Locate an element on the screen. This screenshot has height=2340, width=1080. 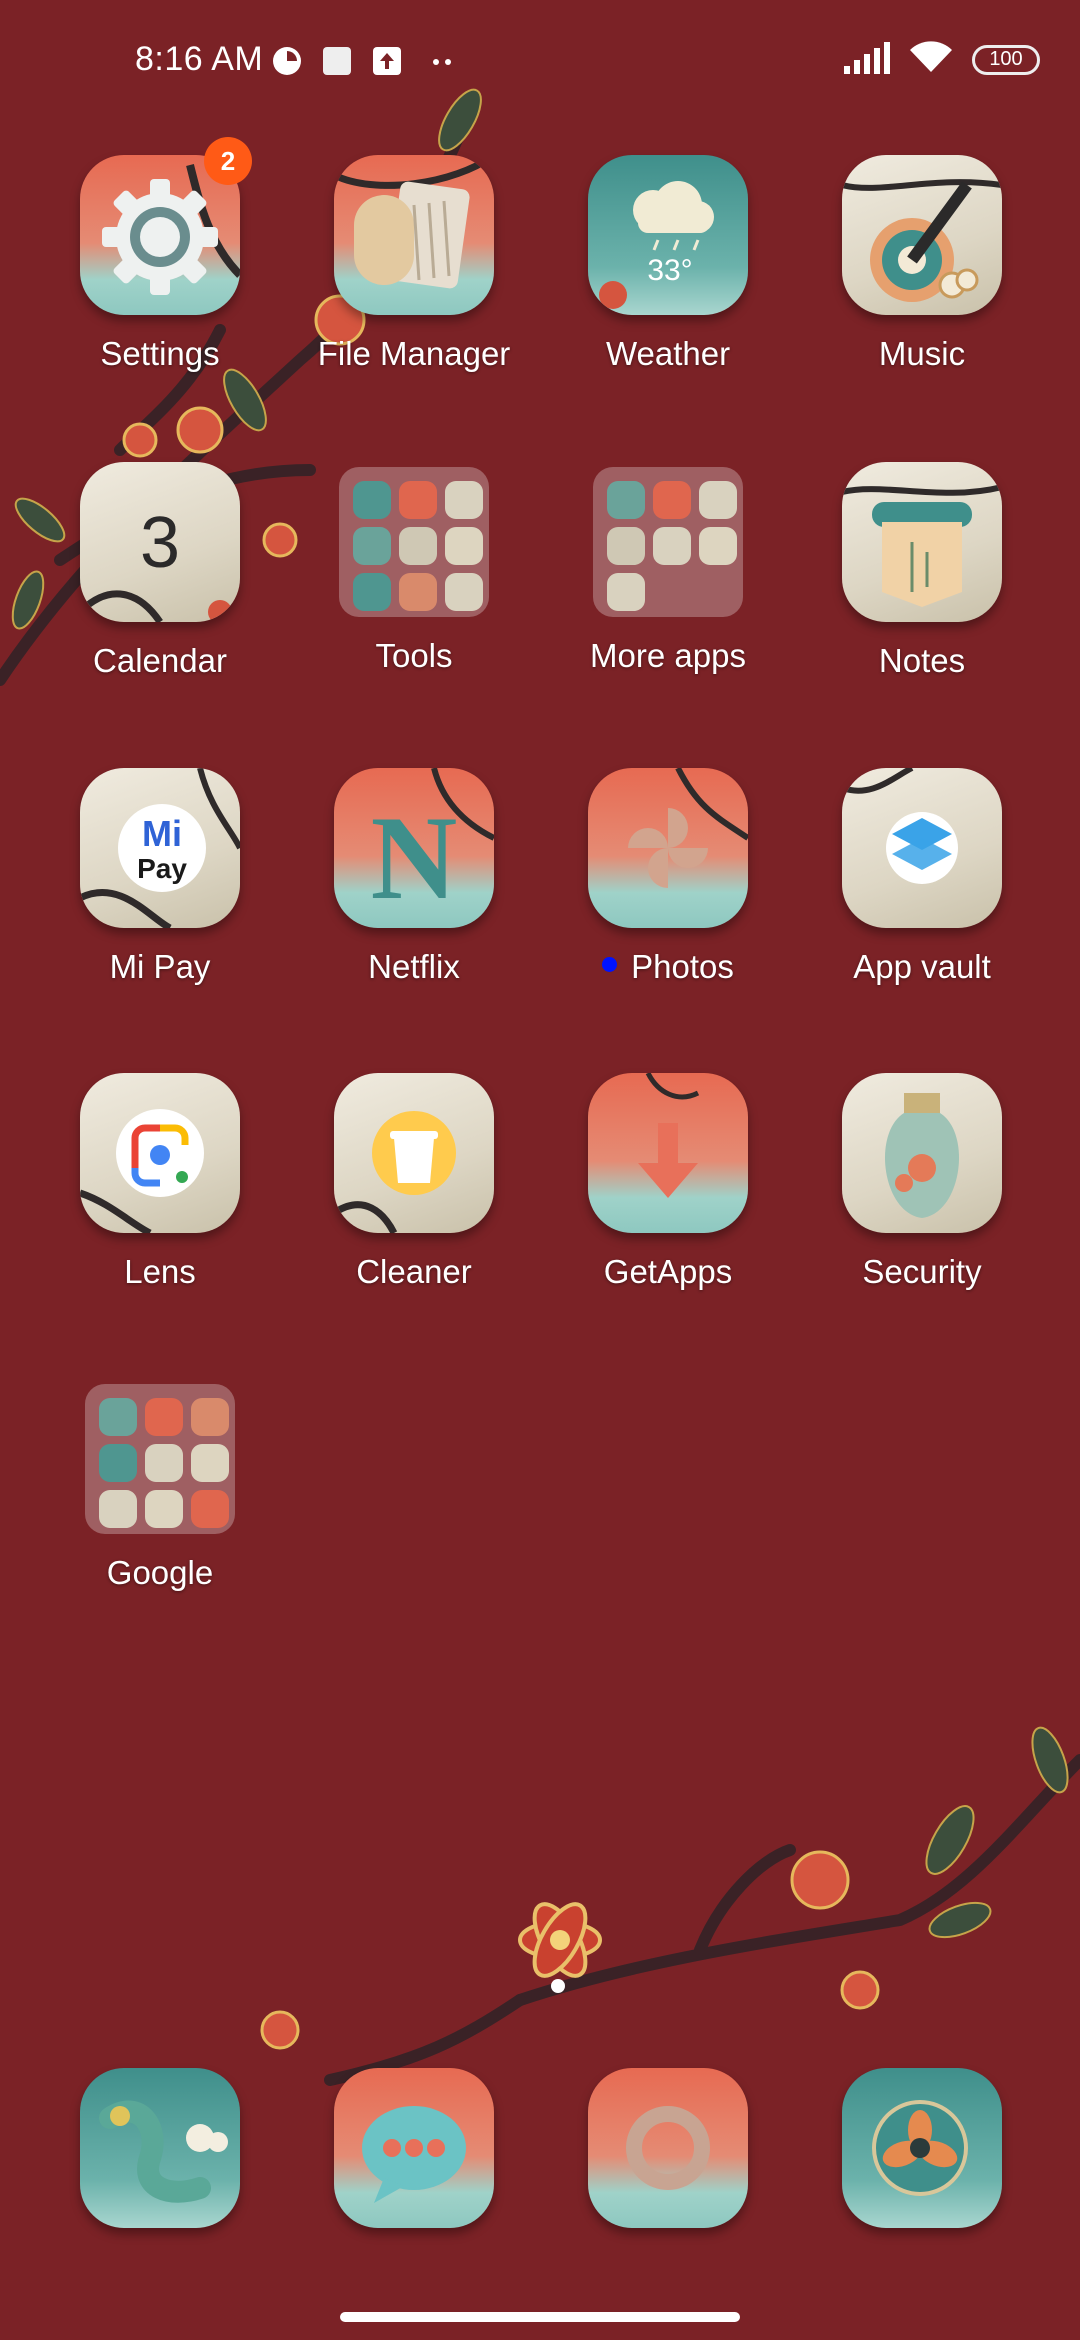
status-bar: 8:16 AM 100 is located at coordinates (540, 62).